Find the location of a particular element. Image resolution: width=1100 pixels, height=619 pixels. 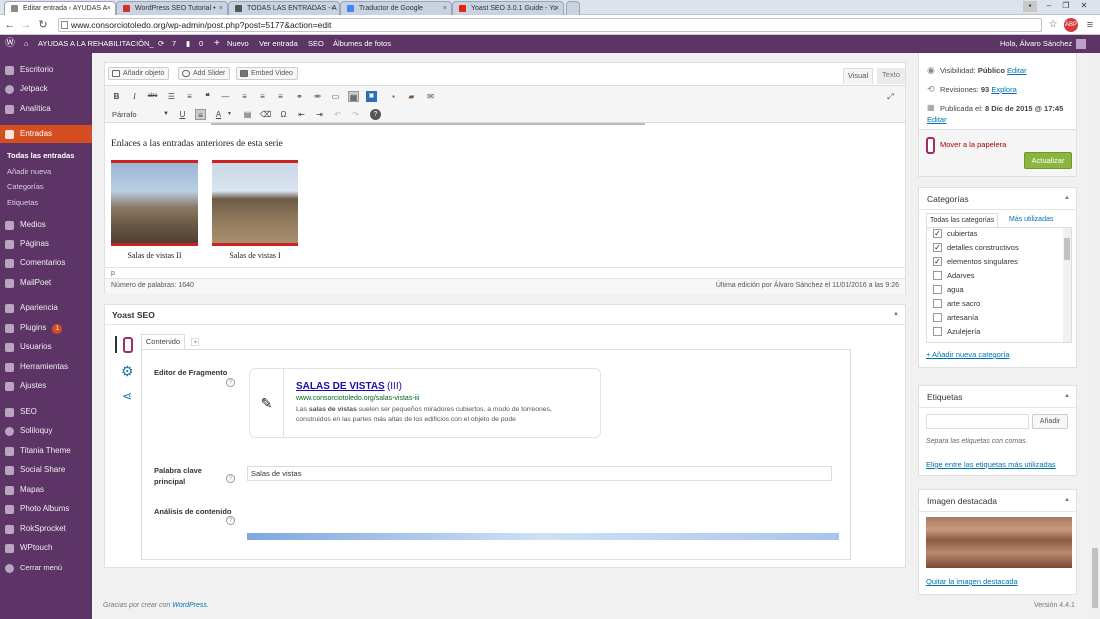

menu-item-jetpack: Jetpack is located at coordinates (46, 89).